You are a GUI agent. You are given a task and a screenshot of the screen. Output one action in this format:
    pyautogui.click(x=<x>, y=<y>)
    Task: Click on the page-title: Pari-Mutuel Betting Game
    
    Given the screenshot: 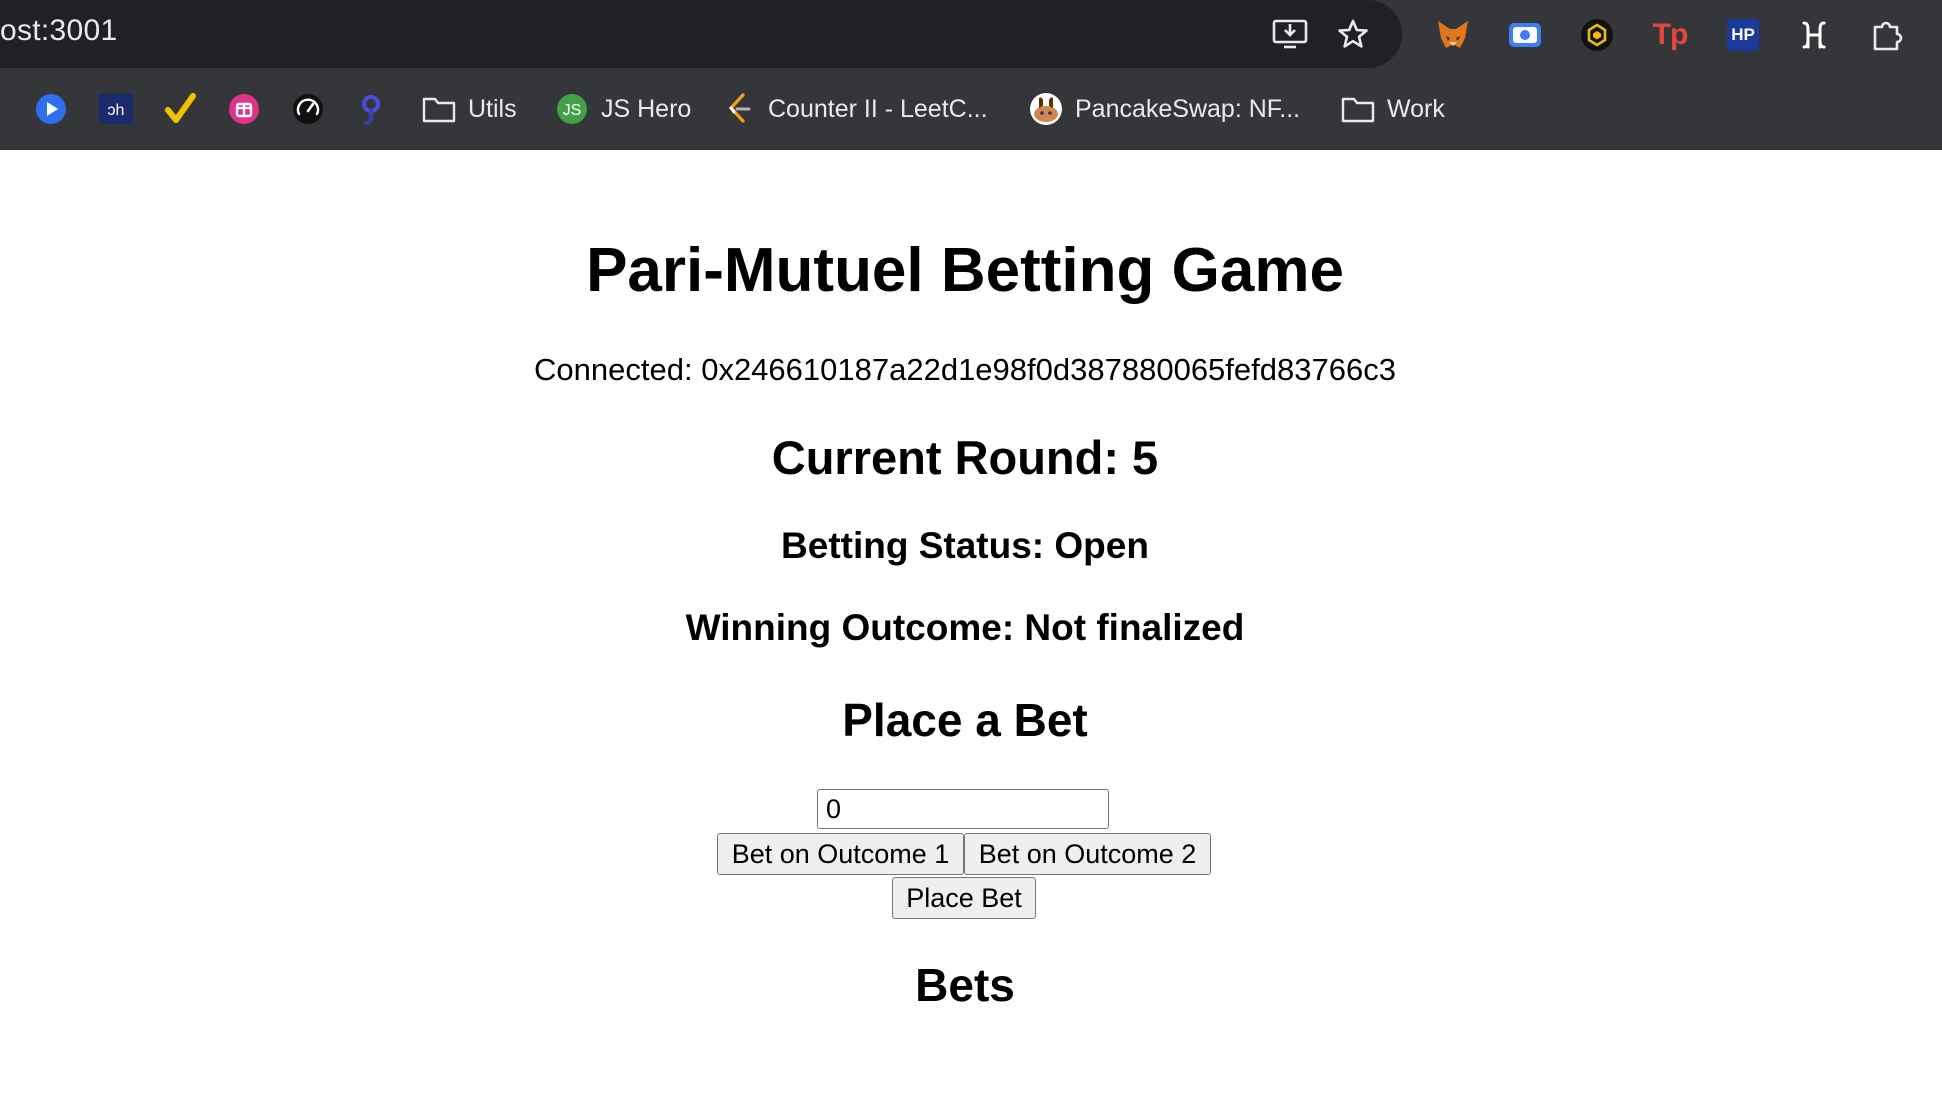 What is the action you would take?
    pyautogui.click(x=965, y=270)
    